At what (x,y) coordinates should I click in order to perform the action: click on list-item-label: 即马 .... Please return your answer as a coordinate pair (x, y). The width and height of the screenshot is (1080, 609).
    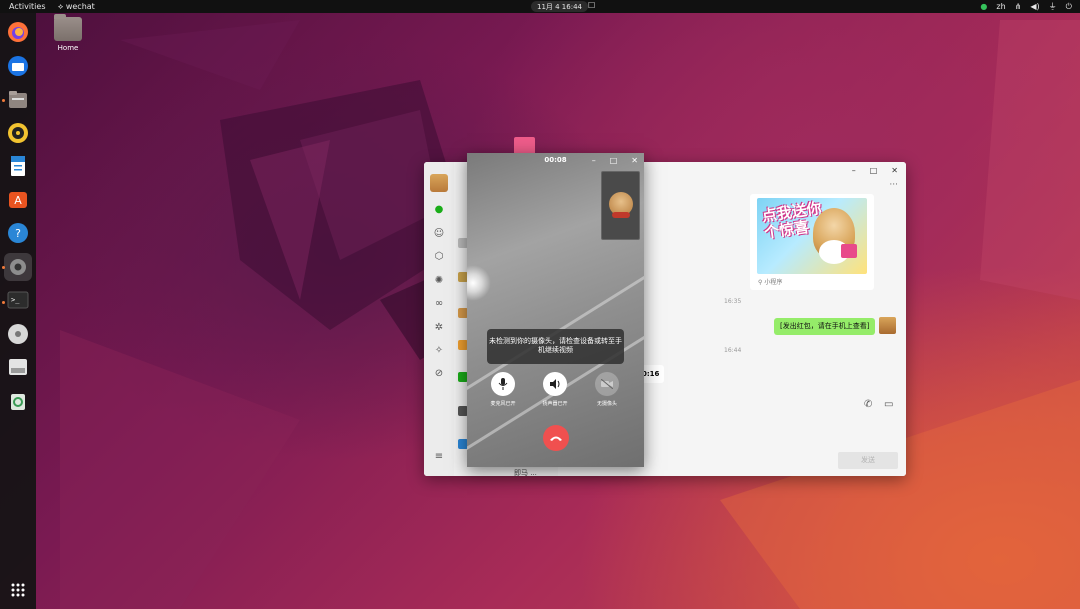
    Looking at the image, I should click on (525, 472).